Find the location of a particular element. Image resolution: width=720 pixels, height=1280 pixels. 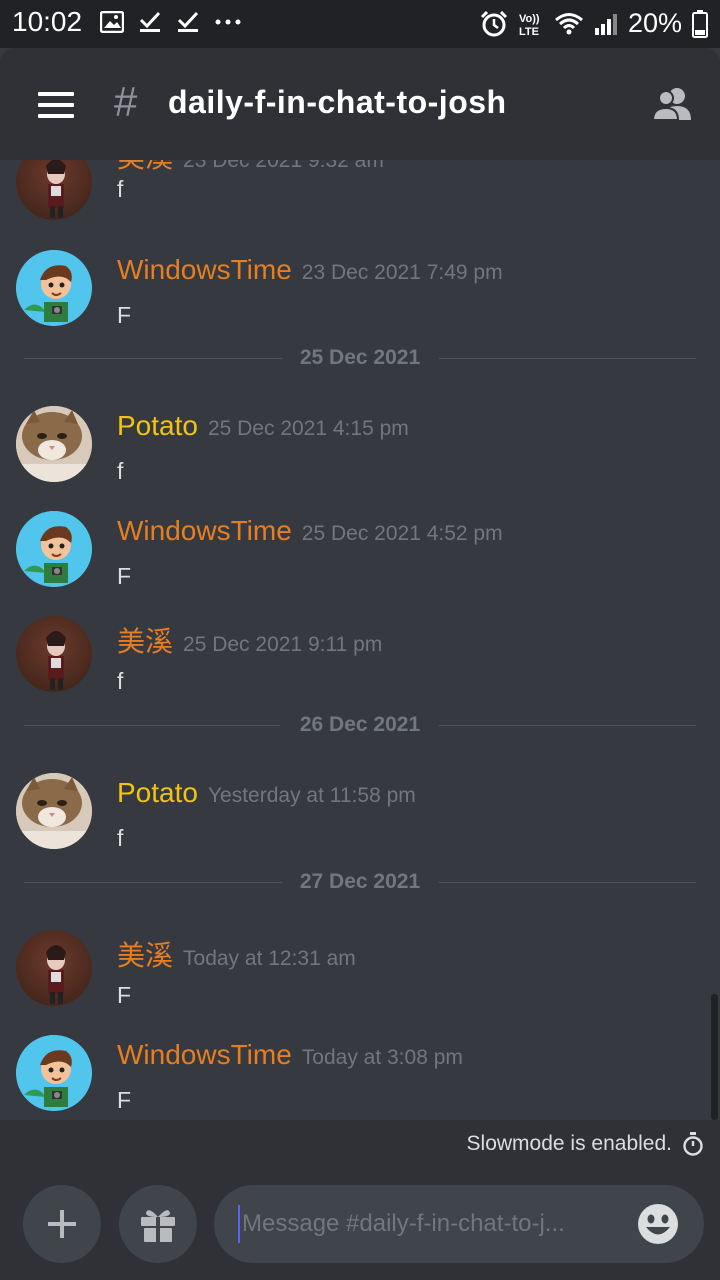

message-author: 美溪 25 Dec 2021 9:11 pm is located at coordinates (249, 640).